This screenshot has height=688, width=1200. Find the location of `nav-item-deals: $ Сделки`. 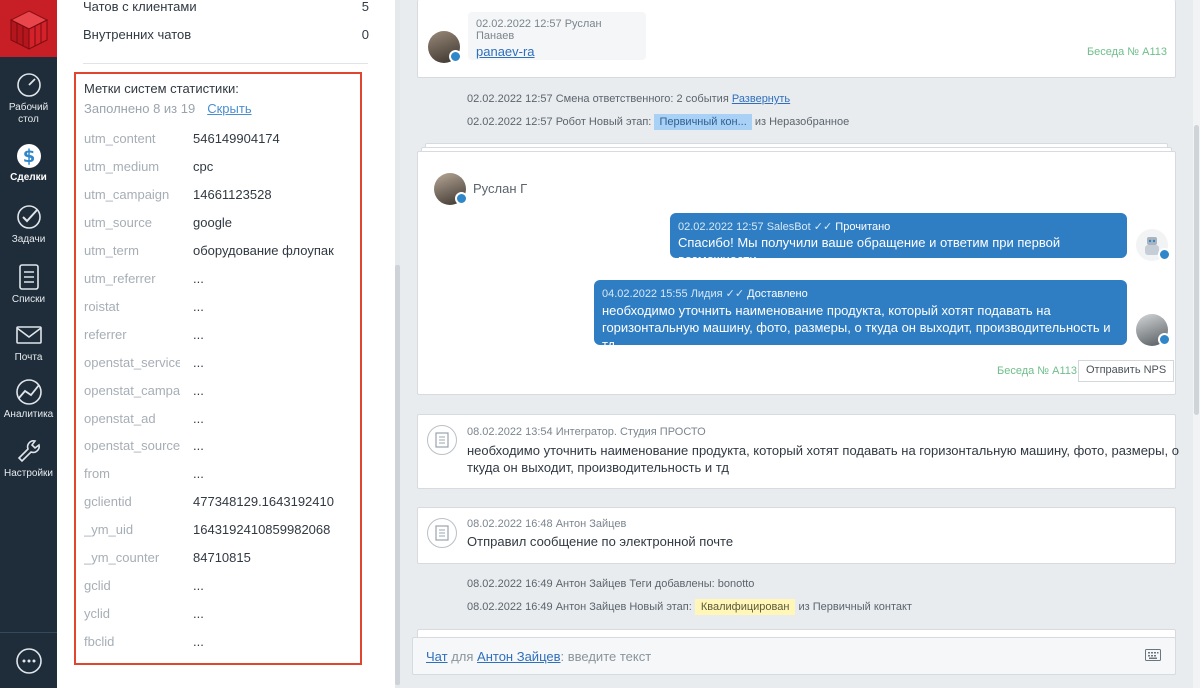

nav-item-deals: $ Сделки is located at coordinates (28, 162).